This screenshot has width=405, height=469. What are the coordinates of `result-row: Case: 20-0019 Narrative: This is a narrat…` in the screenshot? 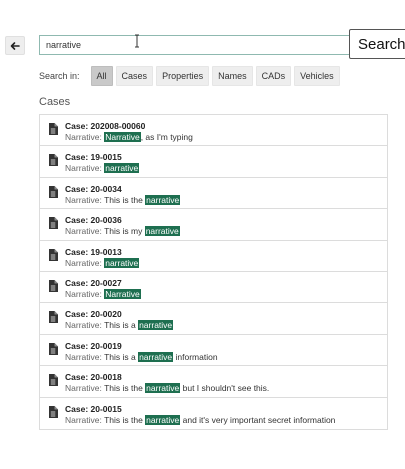 It's located at (213, 351).